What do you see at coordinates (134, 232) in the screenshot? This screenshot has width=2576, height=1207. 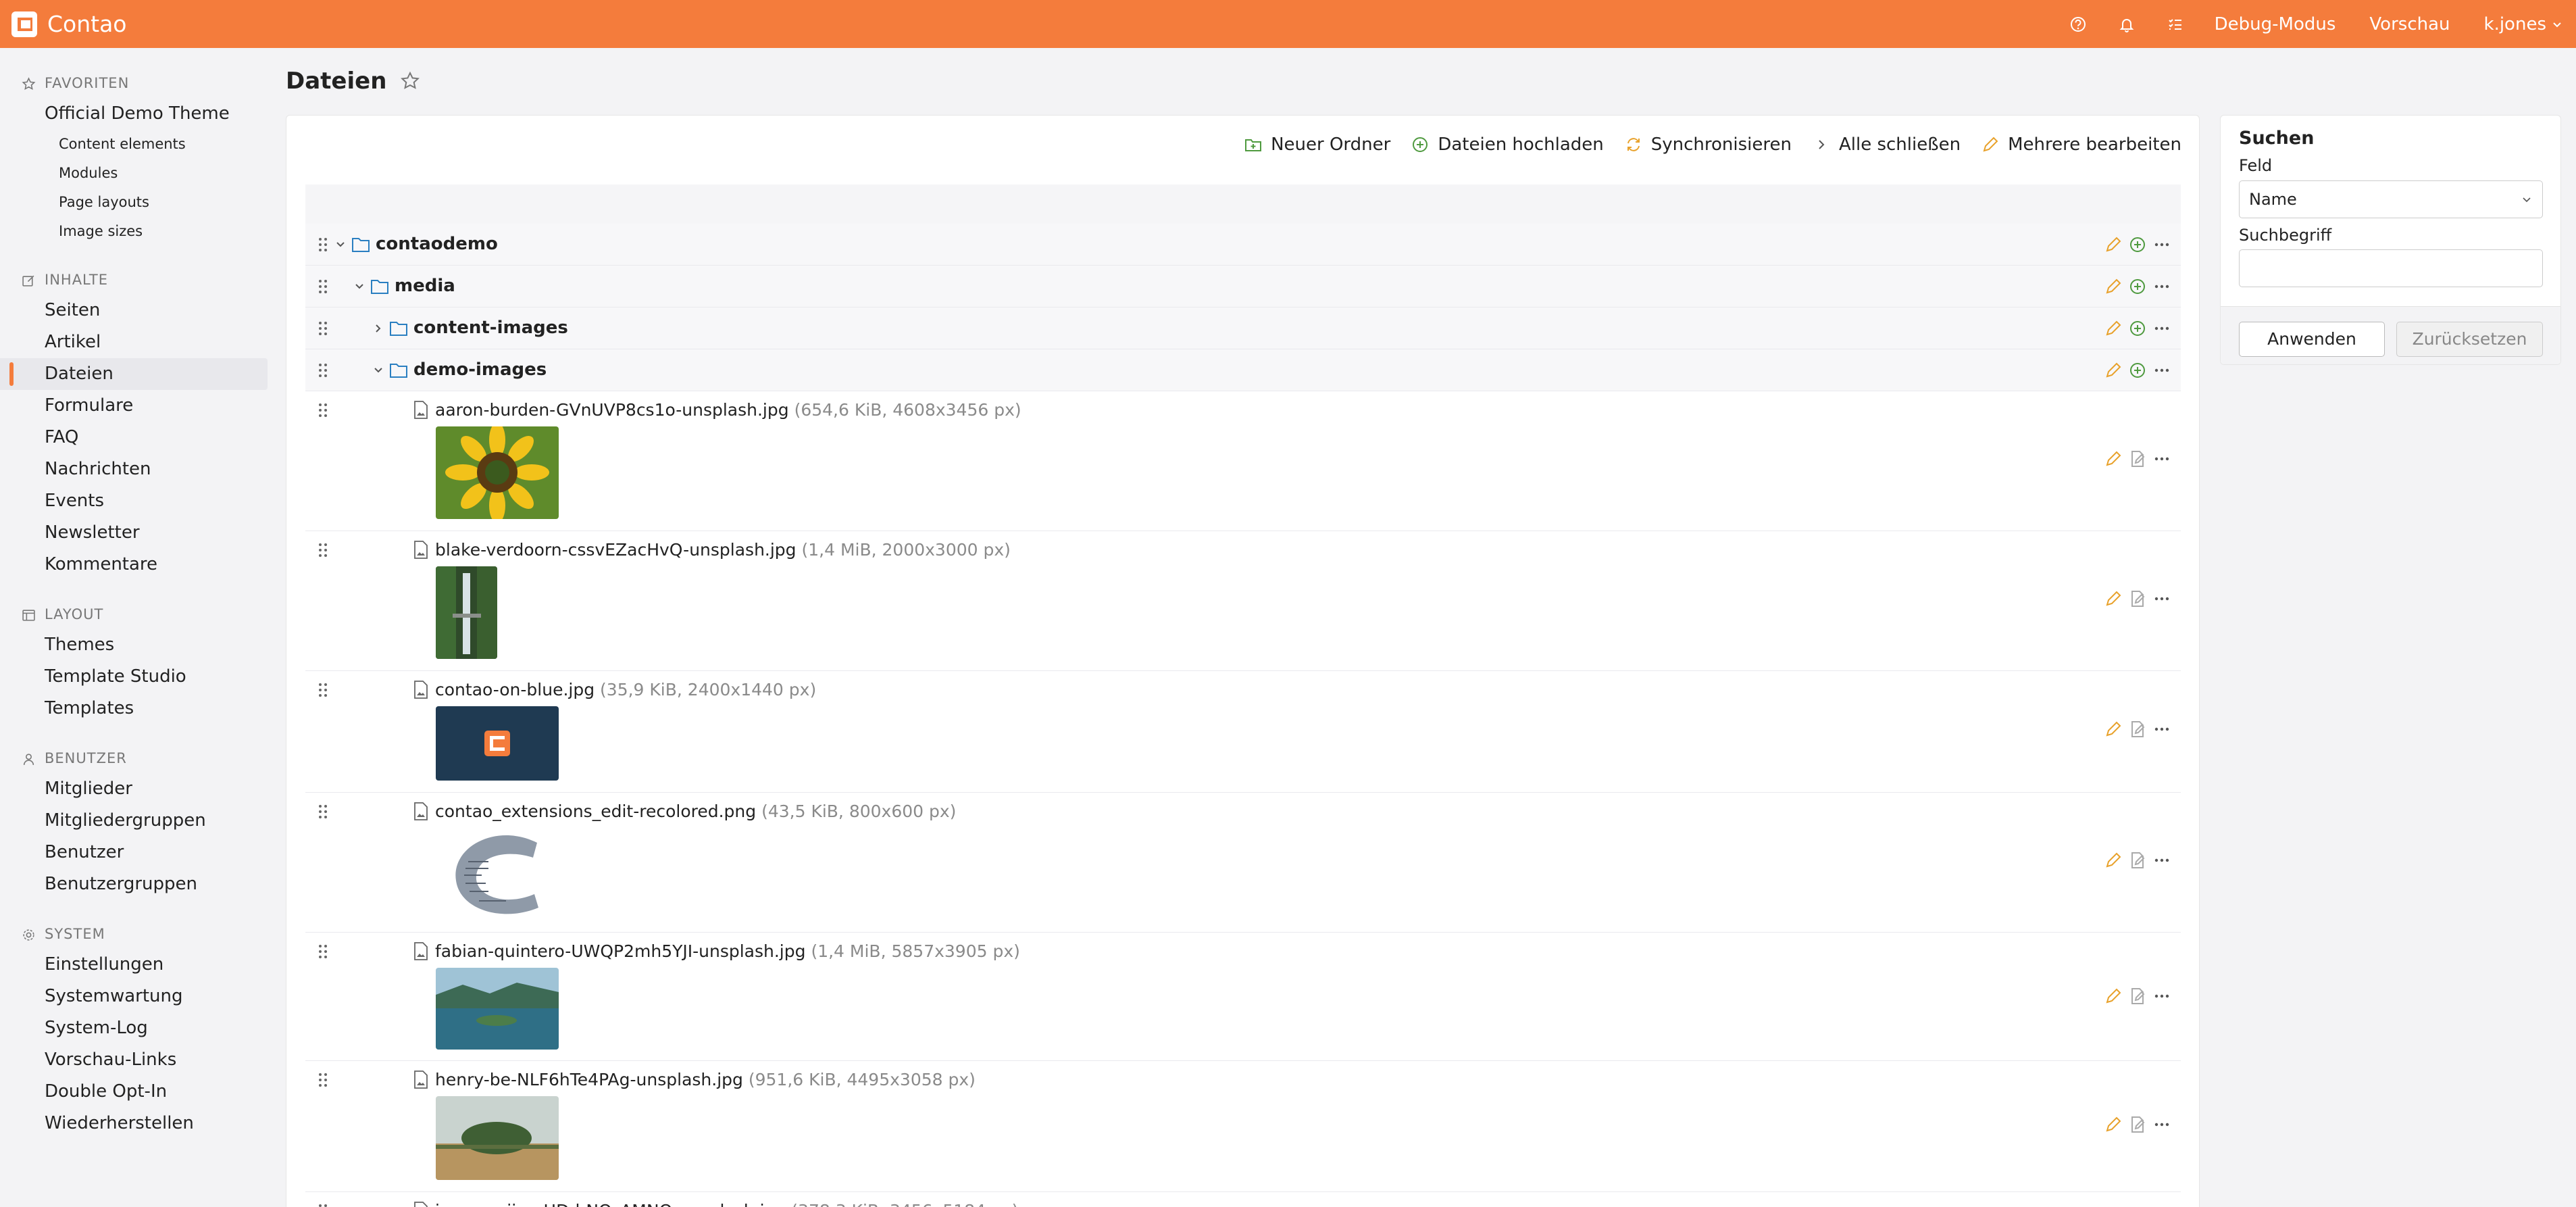 I see `nav-image-sizes: Image sizes` at bounding box center [134, 232].